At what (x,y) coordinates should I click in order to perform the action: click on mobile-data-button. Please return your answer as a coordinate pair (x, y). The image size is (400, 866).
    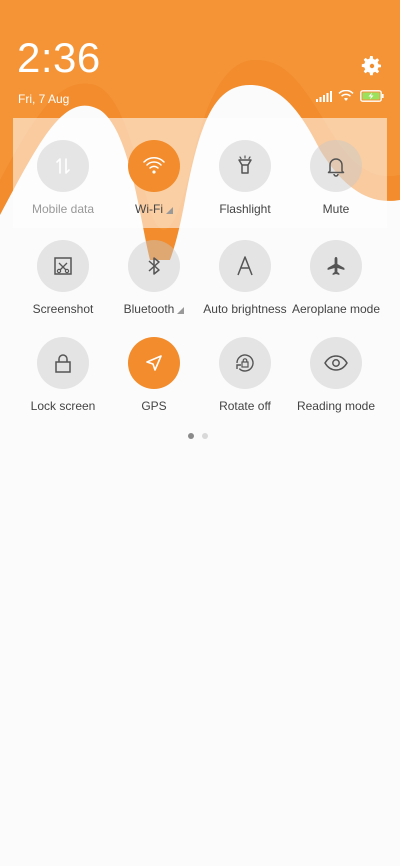
    Looking at the image, I should click on (63, 166).